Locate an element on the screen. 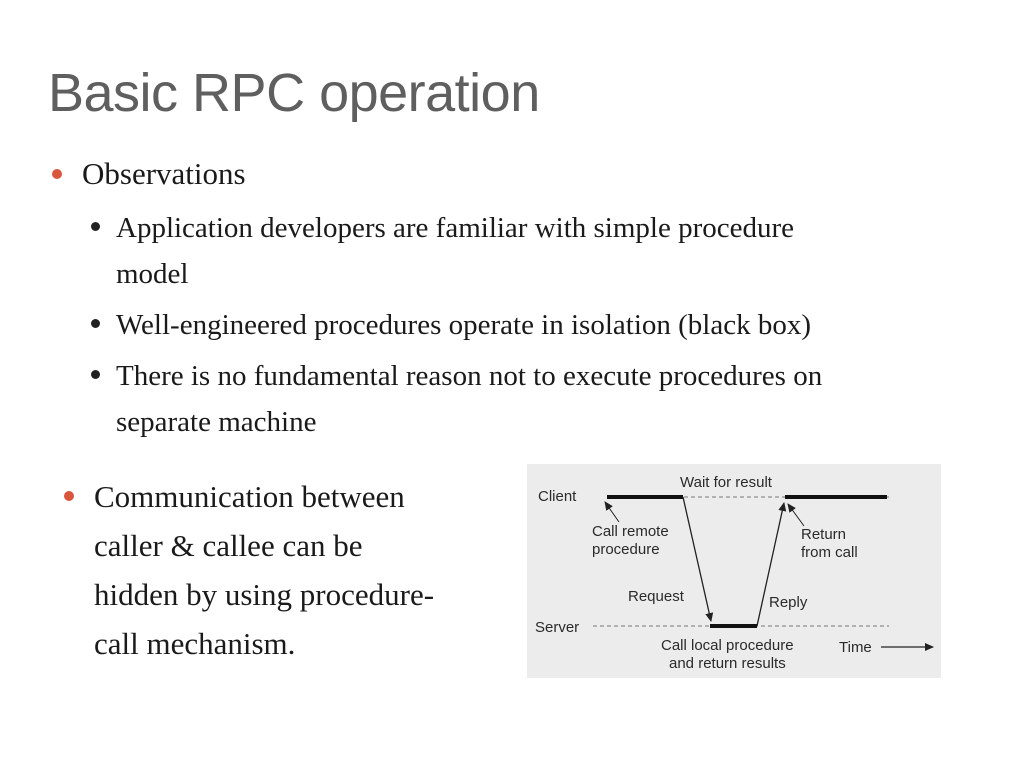 This screenshot has height=780, width=1010. bullet-text-continued: call mechanism. is located at coordinates (195, 643).